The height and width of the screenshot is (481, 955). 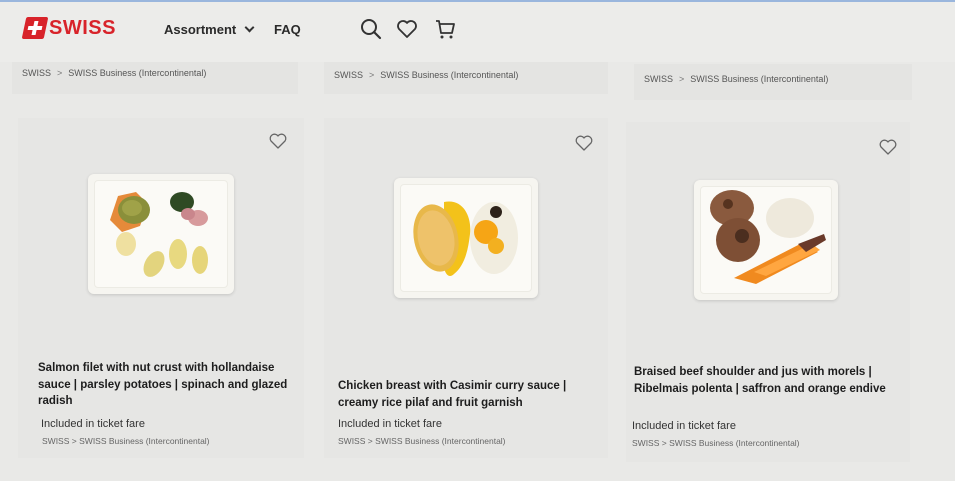 What do you see at coordinates (35, 28) in the screenshot?
I see `swiss-flag-icon` at bounding box center [35, 28].